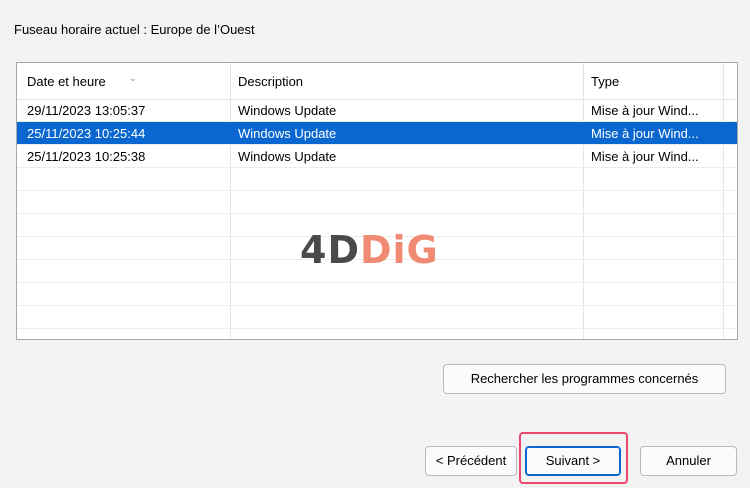 Image resolution: width=750 pixels, height=488 pixels. Describe the element at coordinates (573, 461) in the screenshot. I see `next-button: Suivant >` at that location.